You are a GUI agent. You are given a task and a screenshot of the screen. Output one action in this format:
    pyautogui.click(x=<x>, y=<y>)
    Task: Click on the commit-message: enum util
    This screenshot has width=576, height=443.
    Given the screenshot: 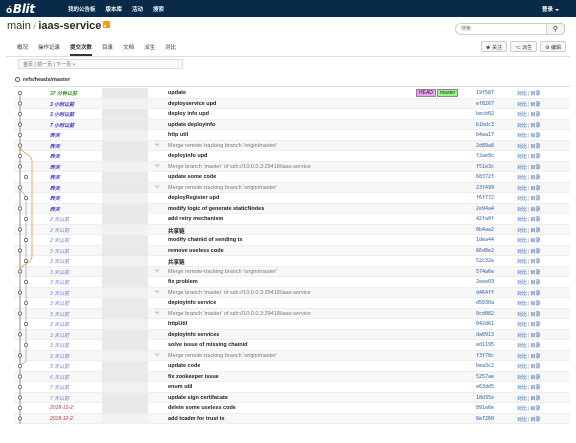 What is the action you would take?
    pyautogui.click(x=180, y=387)
    